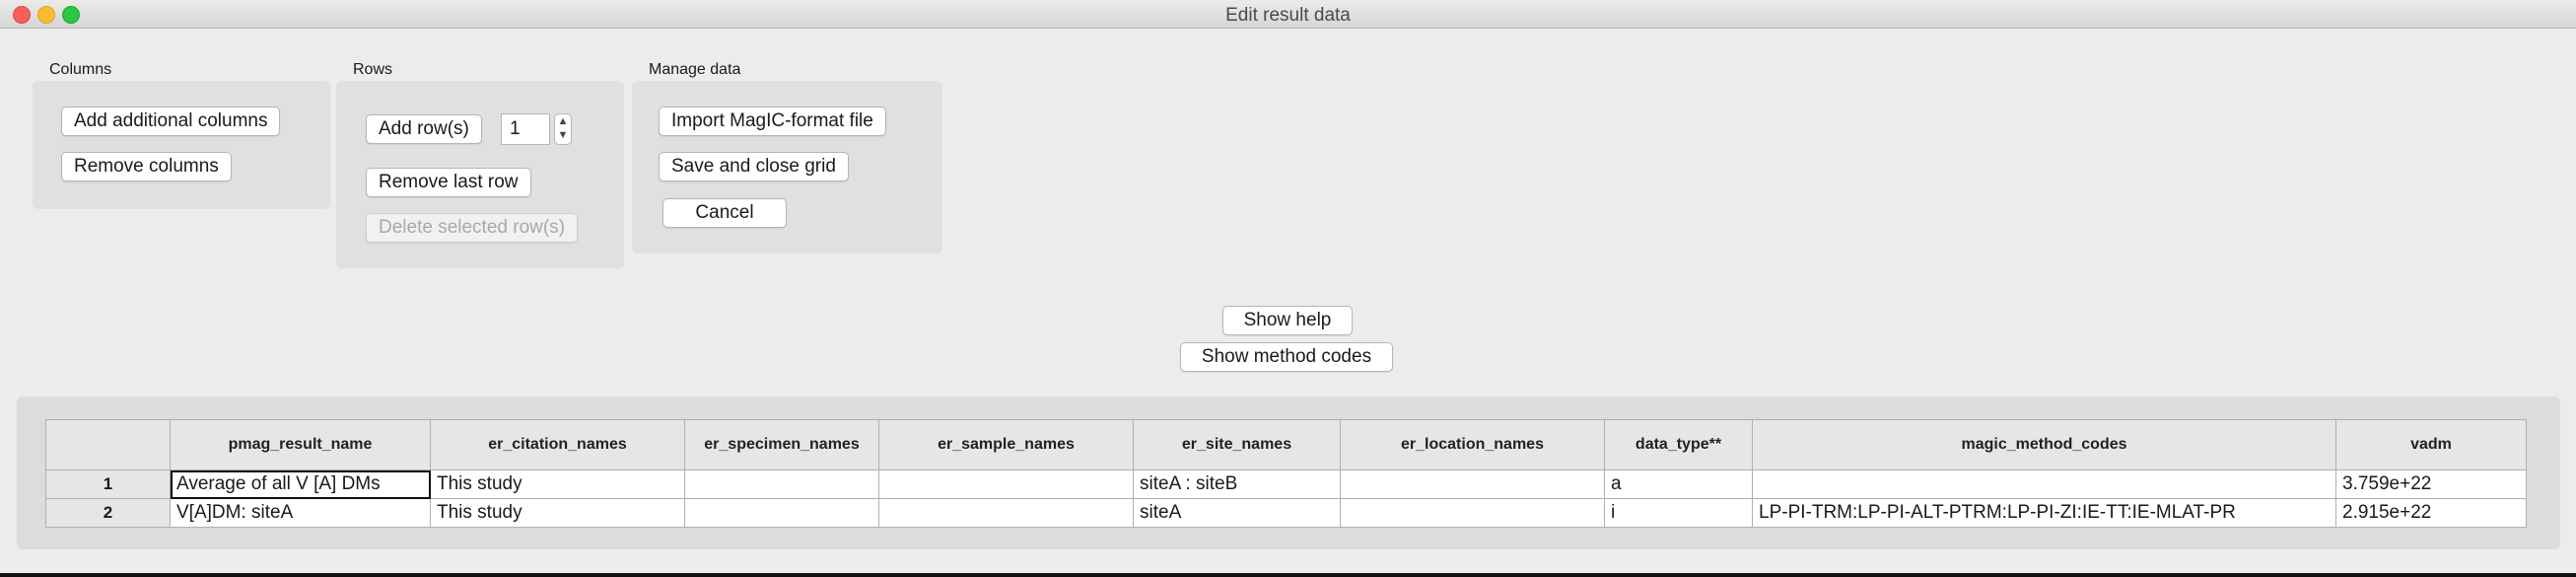 The height and width of the screenshot is (577, 2576). I want to click on row-label: 2, so click(108, 513).